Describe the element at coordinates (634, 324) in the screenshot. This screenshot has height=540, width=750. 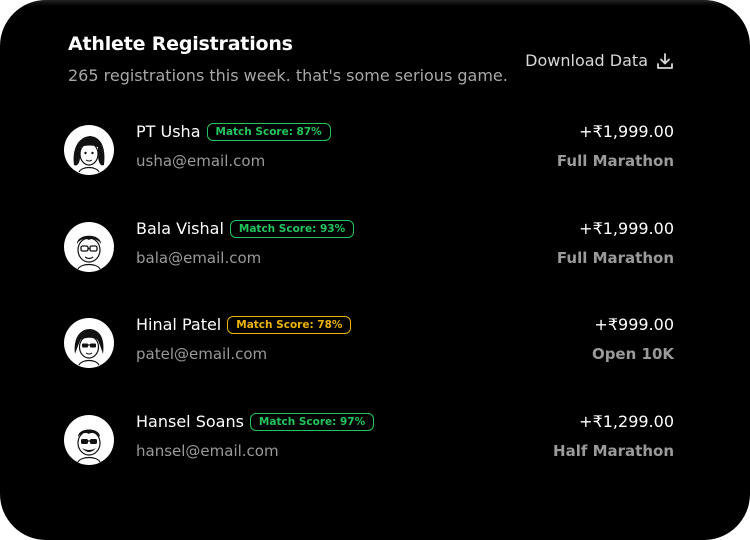
I see `registration-amount: +₹999.00` at that location.